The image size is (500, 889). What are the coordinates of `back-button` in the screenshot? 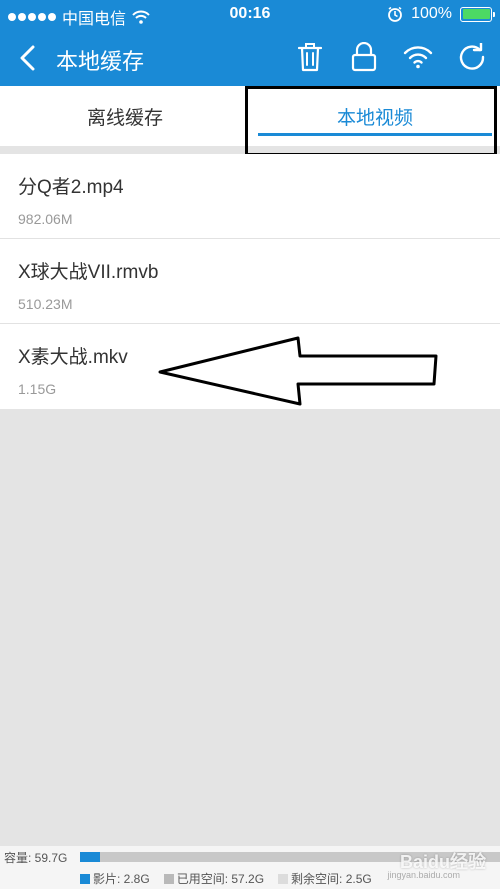 It's located at (27, 58).